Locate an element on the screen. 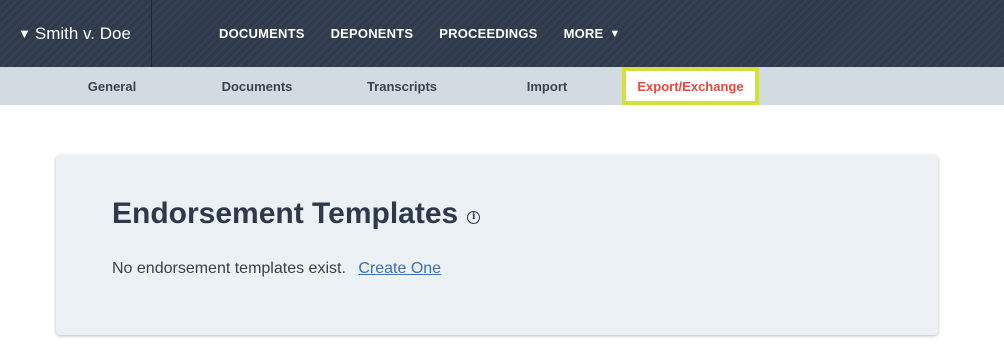 The width and height of the screenshot is (1004, 362). nav-proceedings: PROCEEDINGS is located at coordinates (488, 33).